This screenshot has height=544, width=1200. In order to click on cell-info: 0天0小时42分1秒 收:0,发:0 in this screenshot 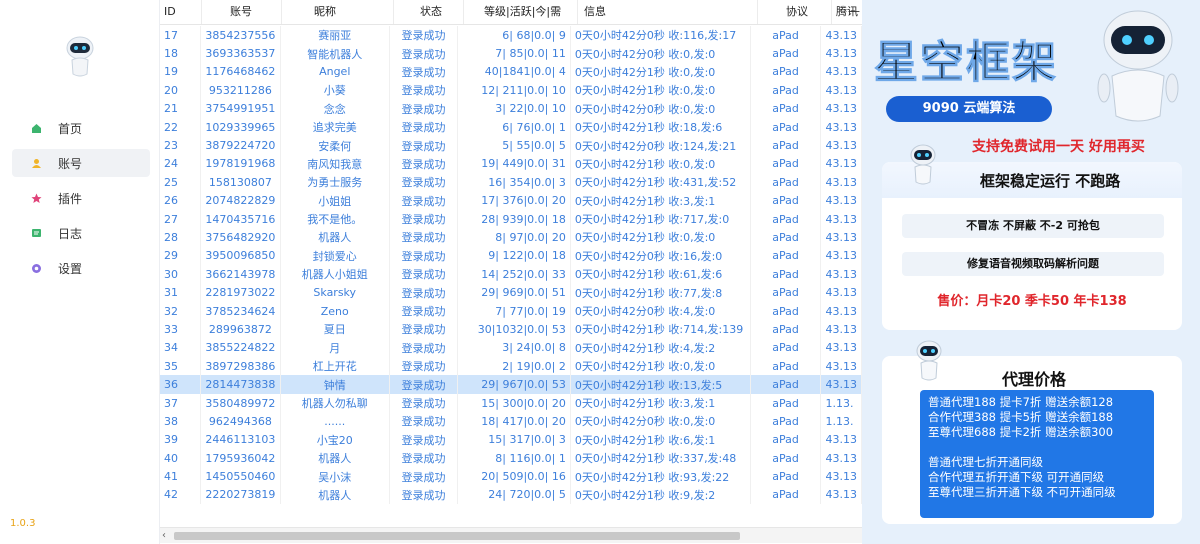, I will do `click(660, 237)`.